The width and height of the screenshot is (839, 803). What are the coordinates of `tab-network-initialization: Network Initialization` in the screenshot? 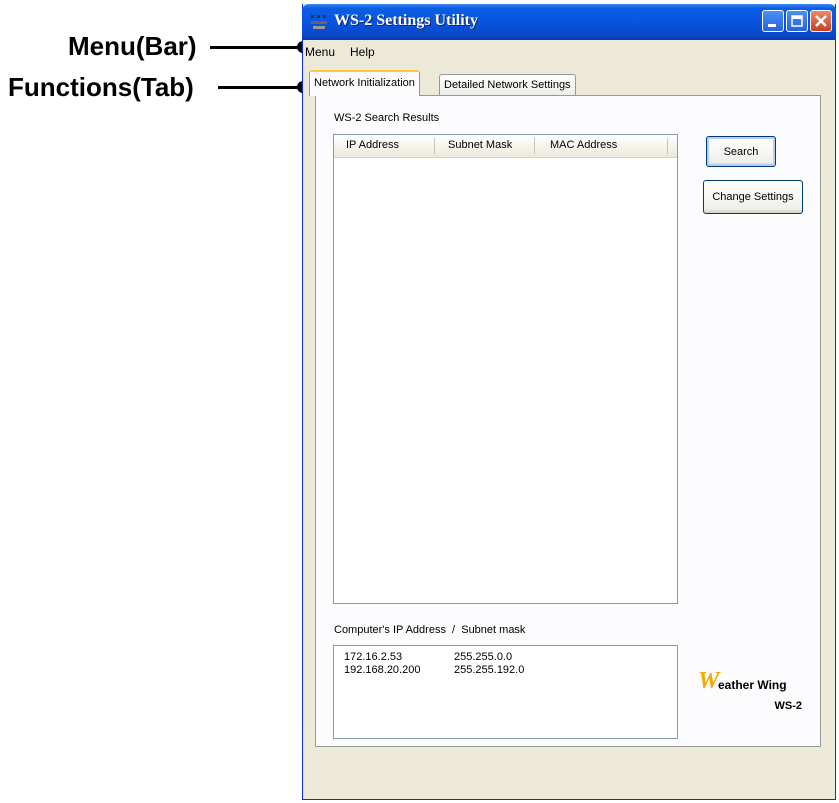 It's located at (364, 83).